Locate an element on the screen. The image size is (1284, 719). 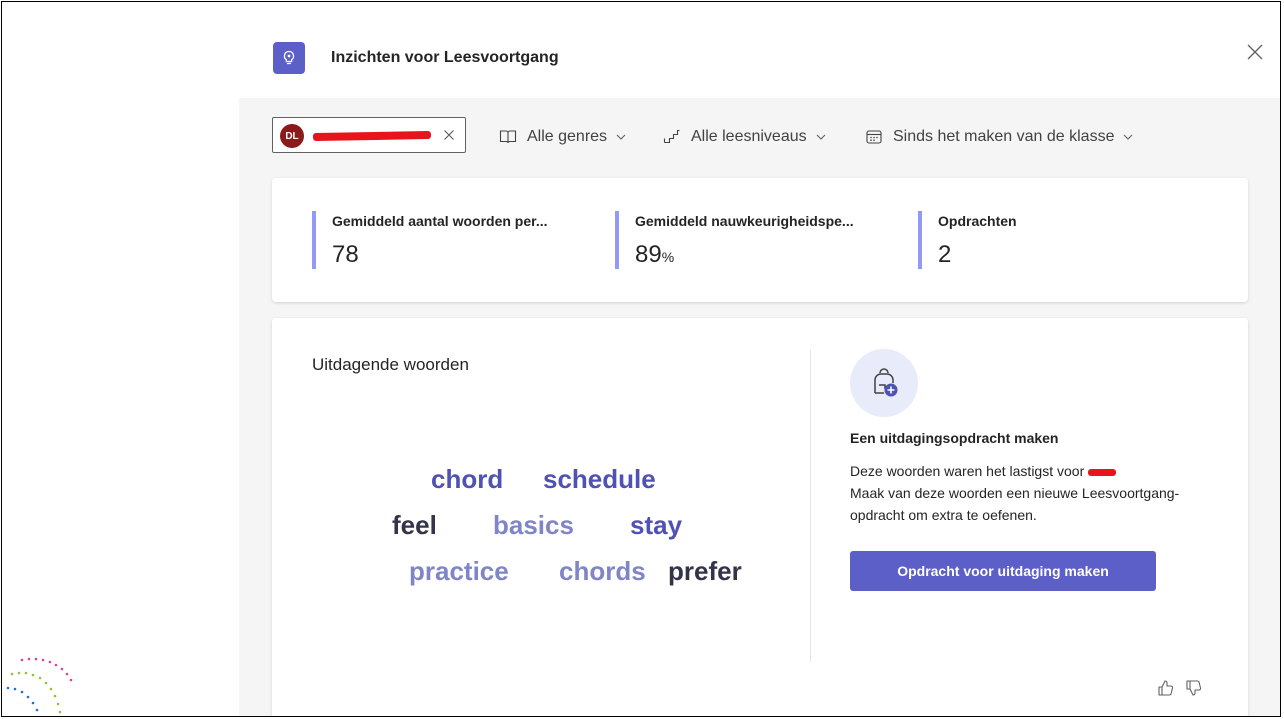
remove-student-button is located at coordinates (449, 135).